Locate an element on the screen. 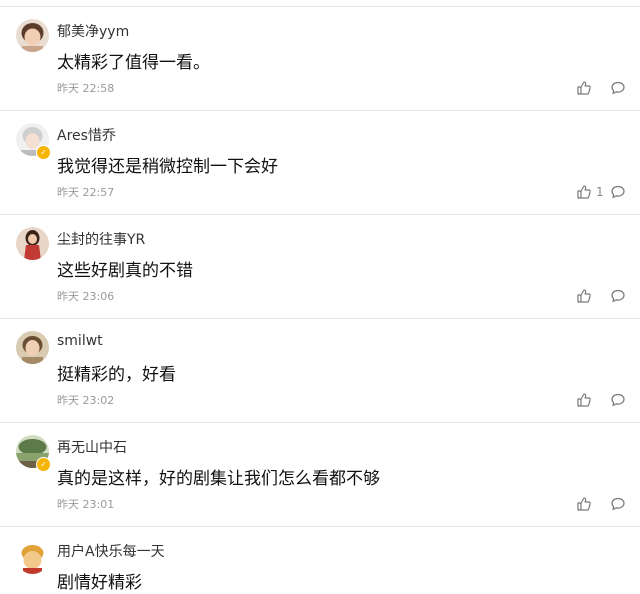  username: 郁美净yym is located at coordinates (93, 31).